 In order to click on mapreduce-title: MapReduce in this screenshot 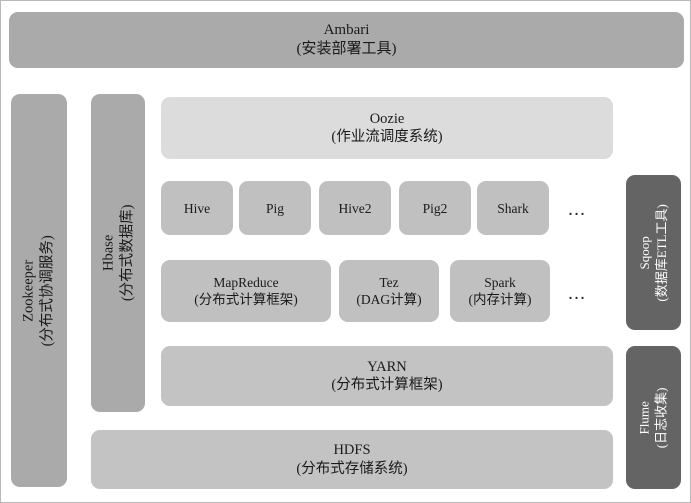, I will do `click(246, 282)`.